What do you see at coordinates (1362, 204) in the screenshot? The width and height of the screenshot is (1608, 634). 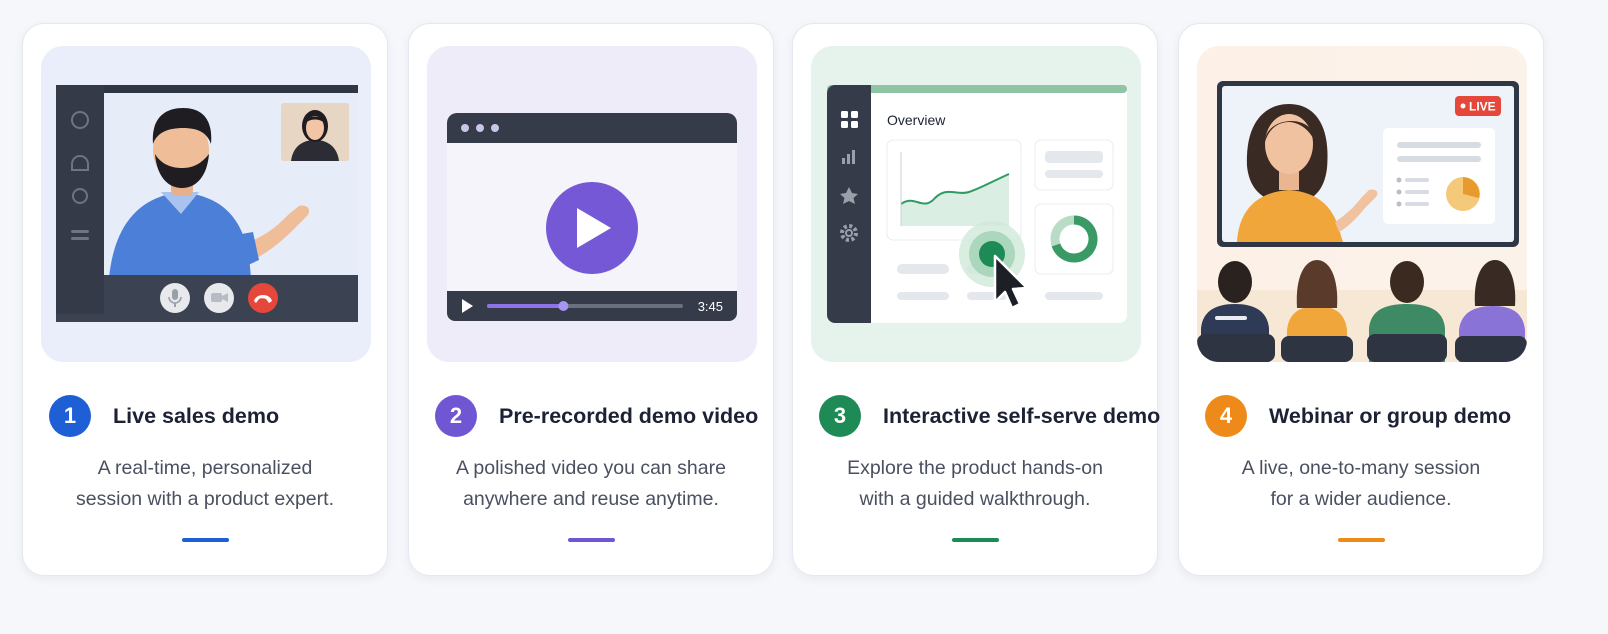 I see `webinar-audience-illustration: LIVE` at bounding box center [1362, 204].